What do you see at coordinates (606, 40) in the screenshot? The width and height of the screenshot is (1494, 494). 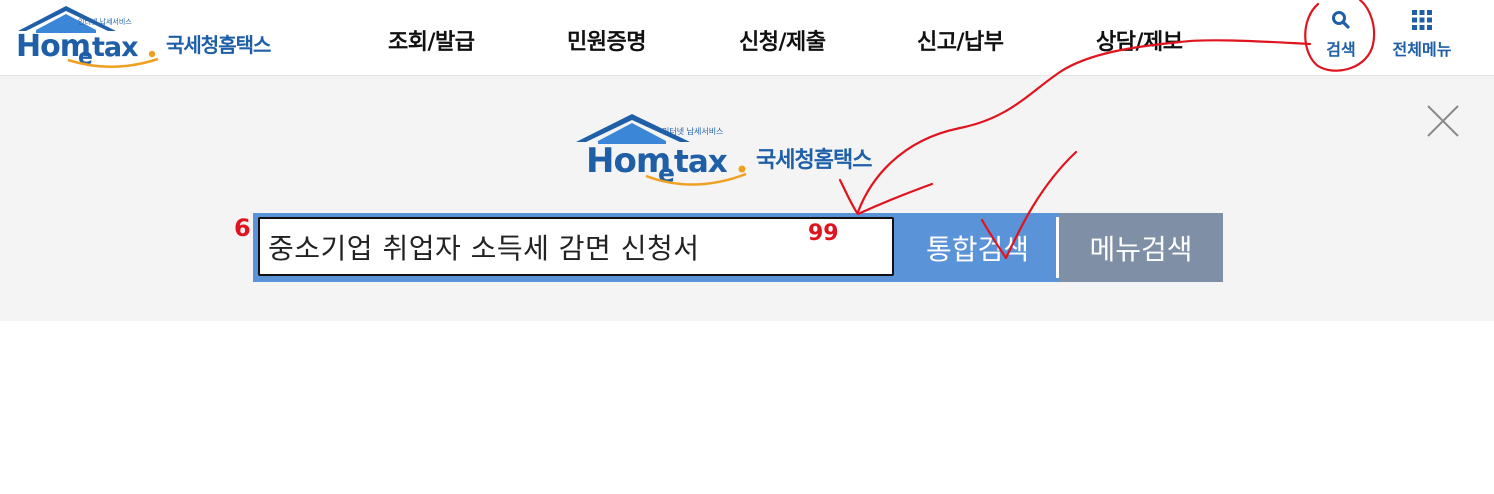 I see `nav-item-civil-certificates: 민원증명` at bounding box center [606, 40].